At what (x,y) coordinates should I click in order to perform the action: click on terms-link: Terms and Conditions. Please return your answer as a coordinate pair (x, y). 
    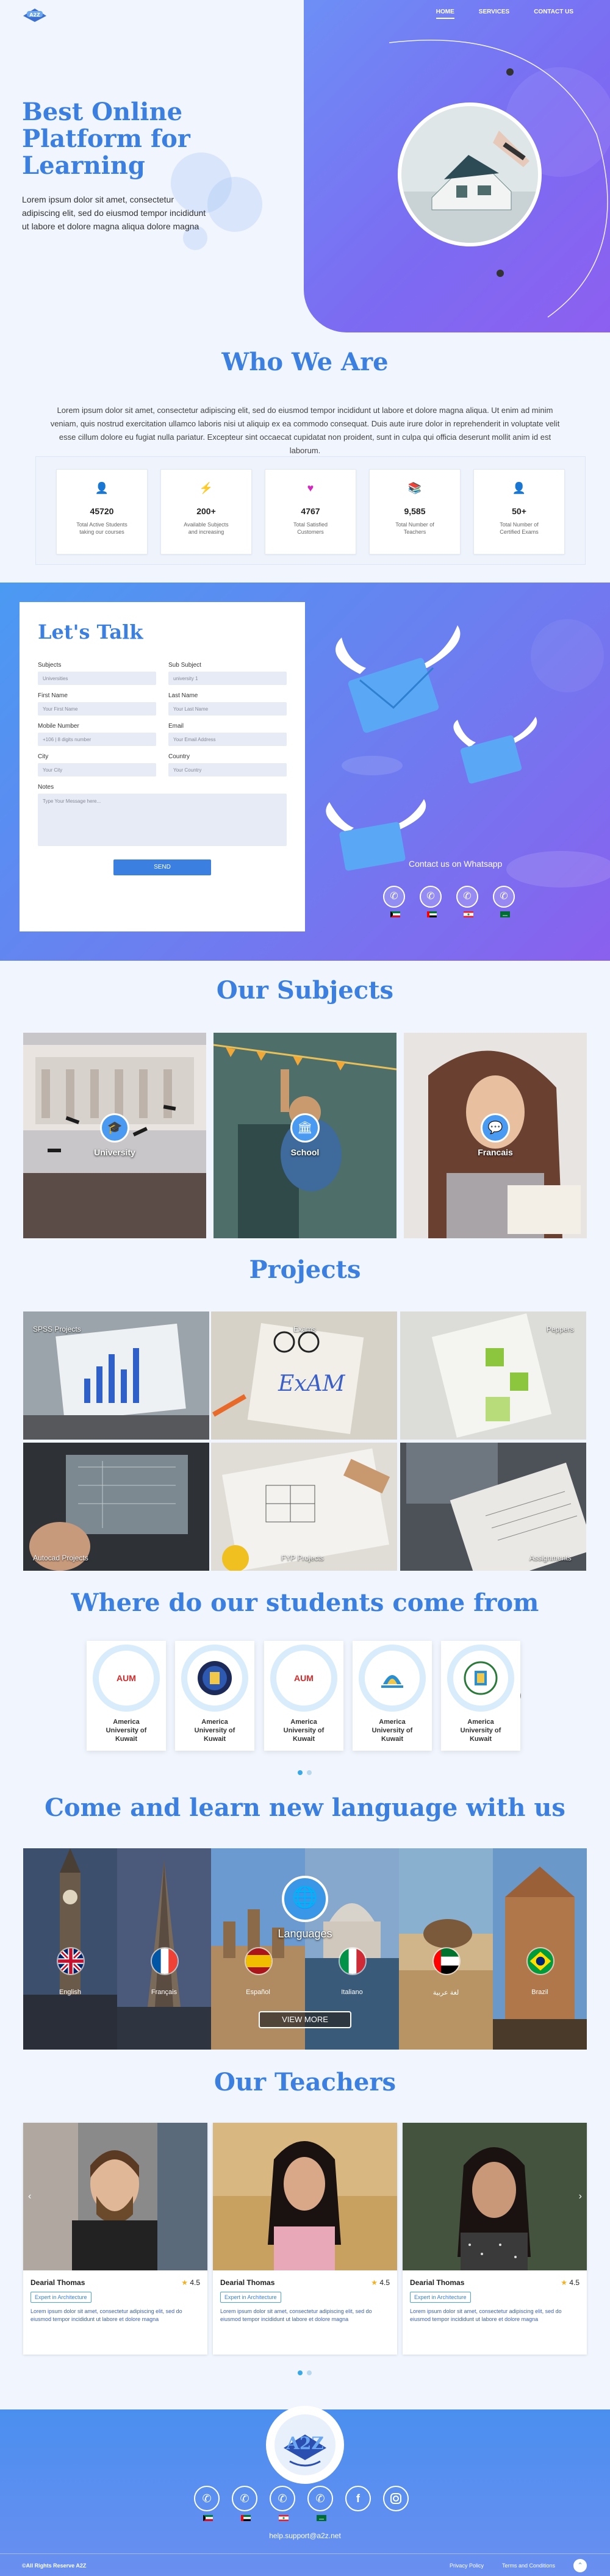
    Looking at the image, I should click on (528, 2566).